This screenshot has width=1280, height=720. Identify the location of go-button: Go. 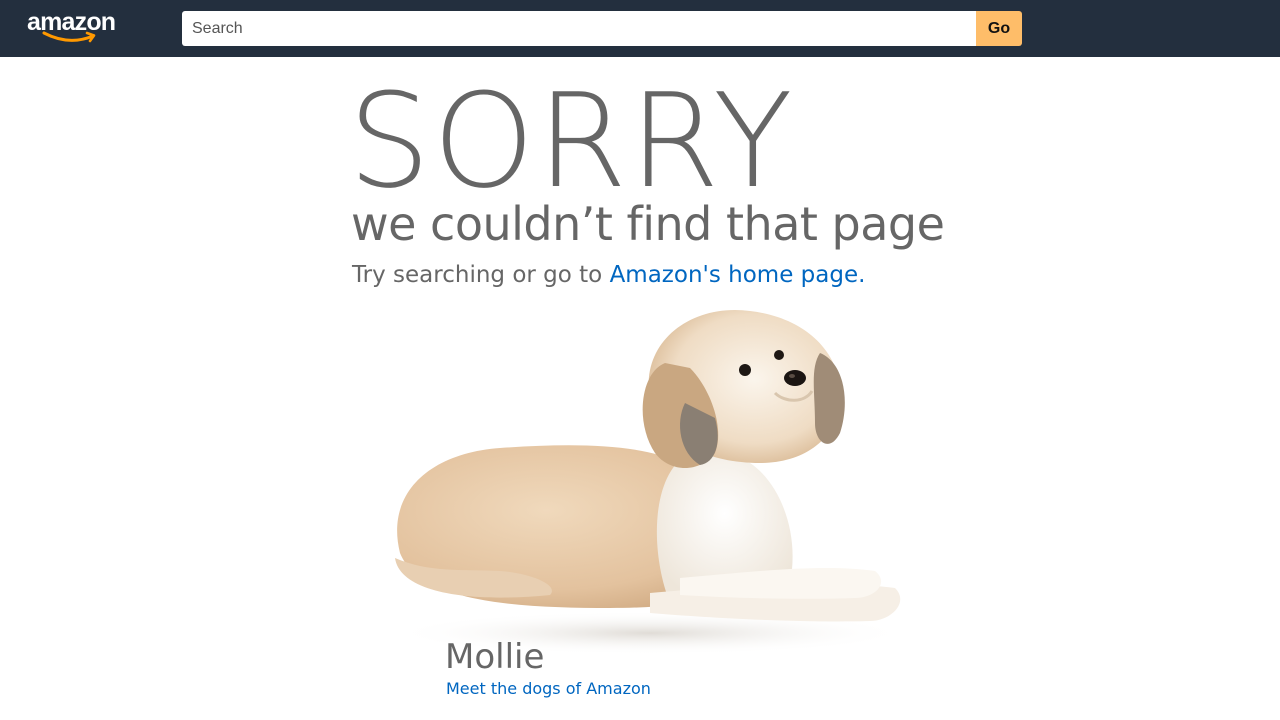
(999, 28).